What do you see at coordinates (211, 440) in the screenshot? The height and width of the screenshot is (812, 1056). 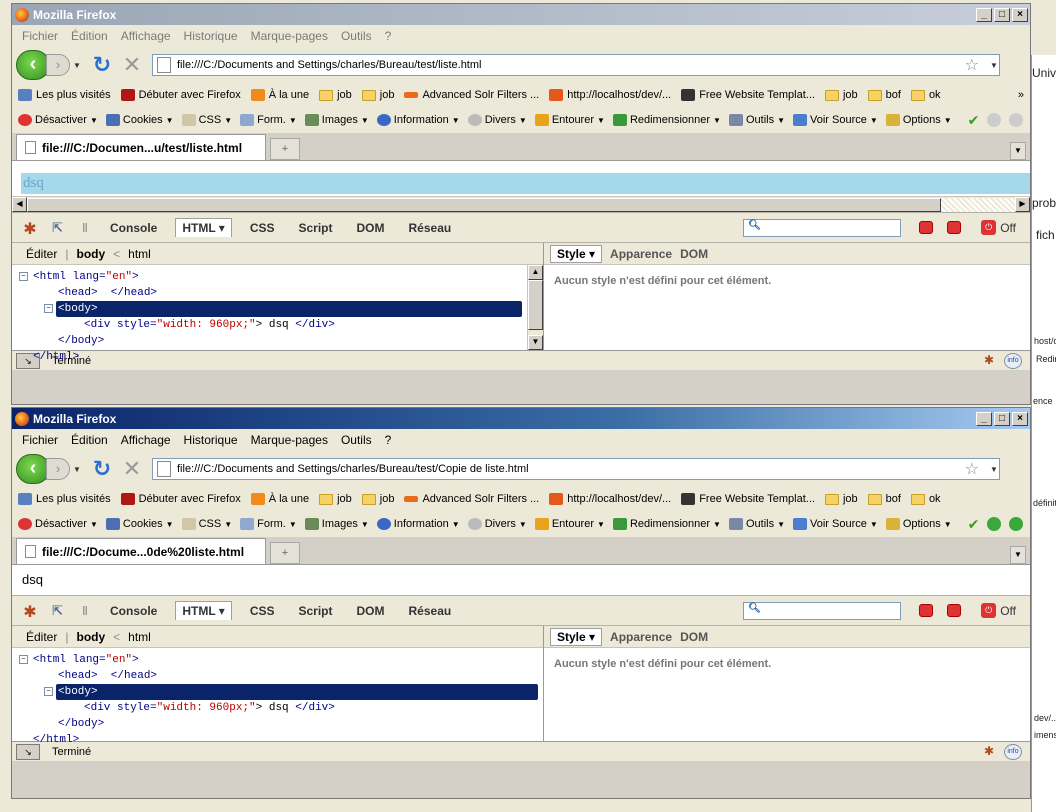 I see `menu-historique: Historique` at bounding box center [211, 440].